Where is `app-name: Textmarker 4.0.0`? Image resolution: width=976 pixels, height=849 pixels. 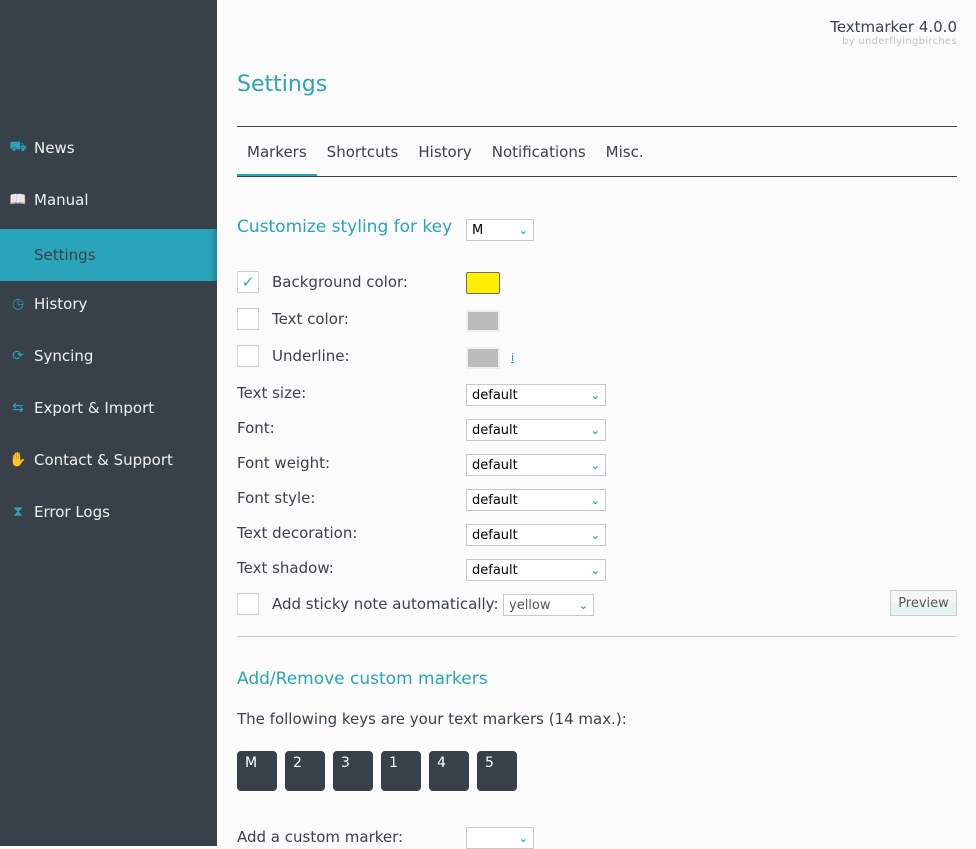 app-name: Textmarker 4.0.0 is located at coordinates (893, 27).